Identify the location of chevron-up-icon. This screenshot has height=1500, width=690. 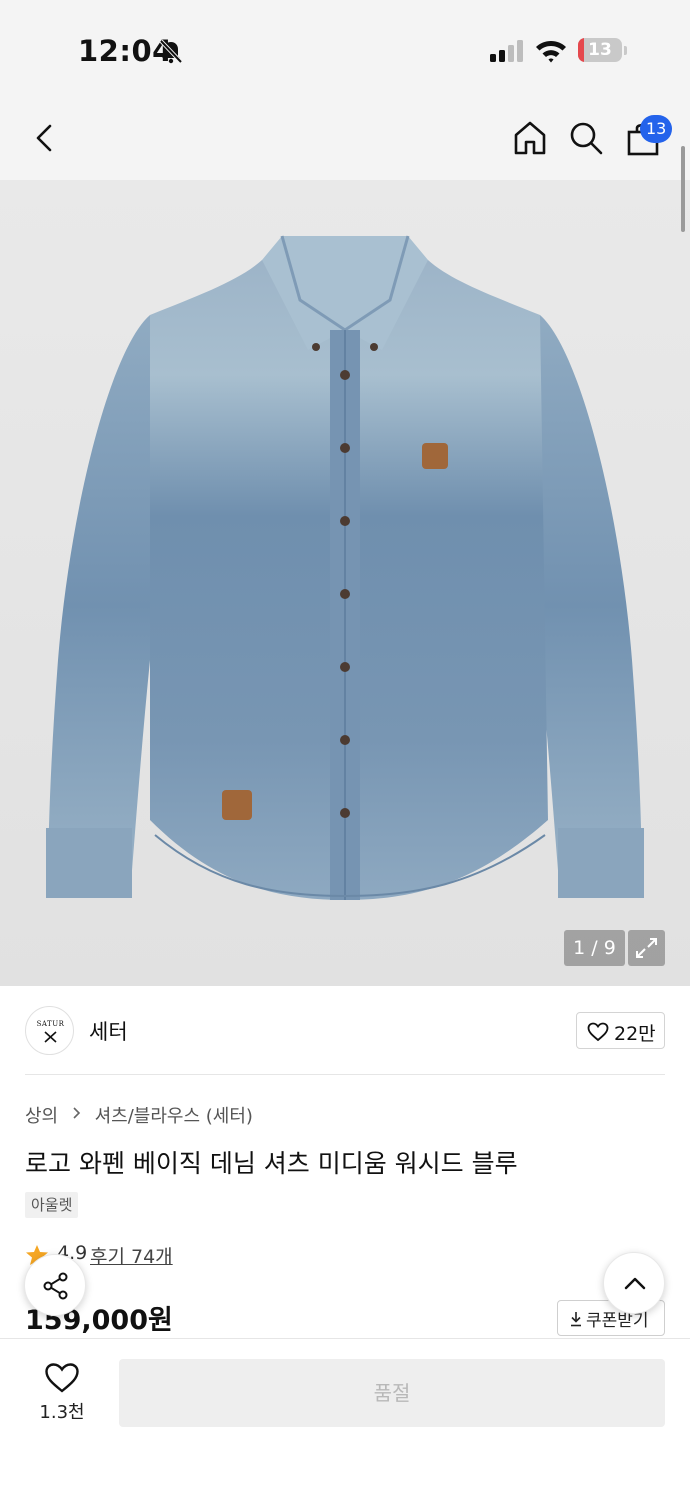
(635, 1283).